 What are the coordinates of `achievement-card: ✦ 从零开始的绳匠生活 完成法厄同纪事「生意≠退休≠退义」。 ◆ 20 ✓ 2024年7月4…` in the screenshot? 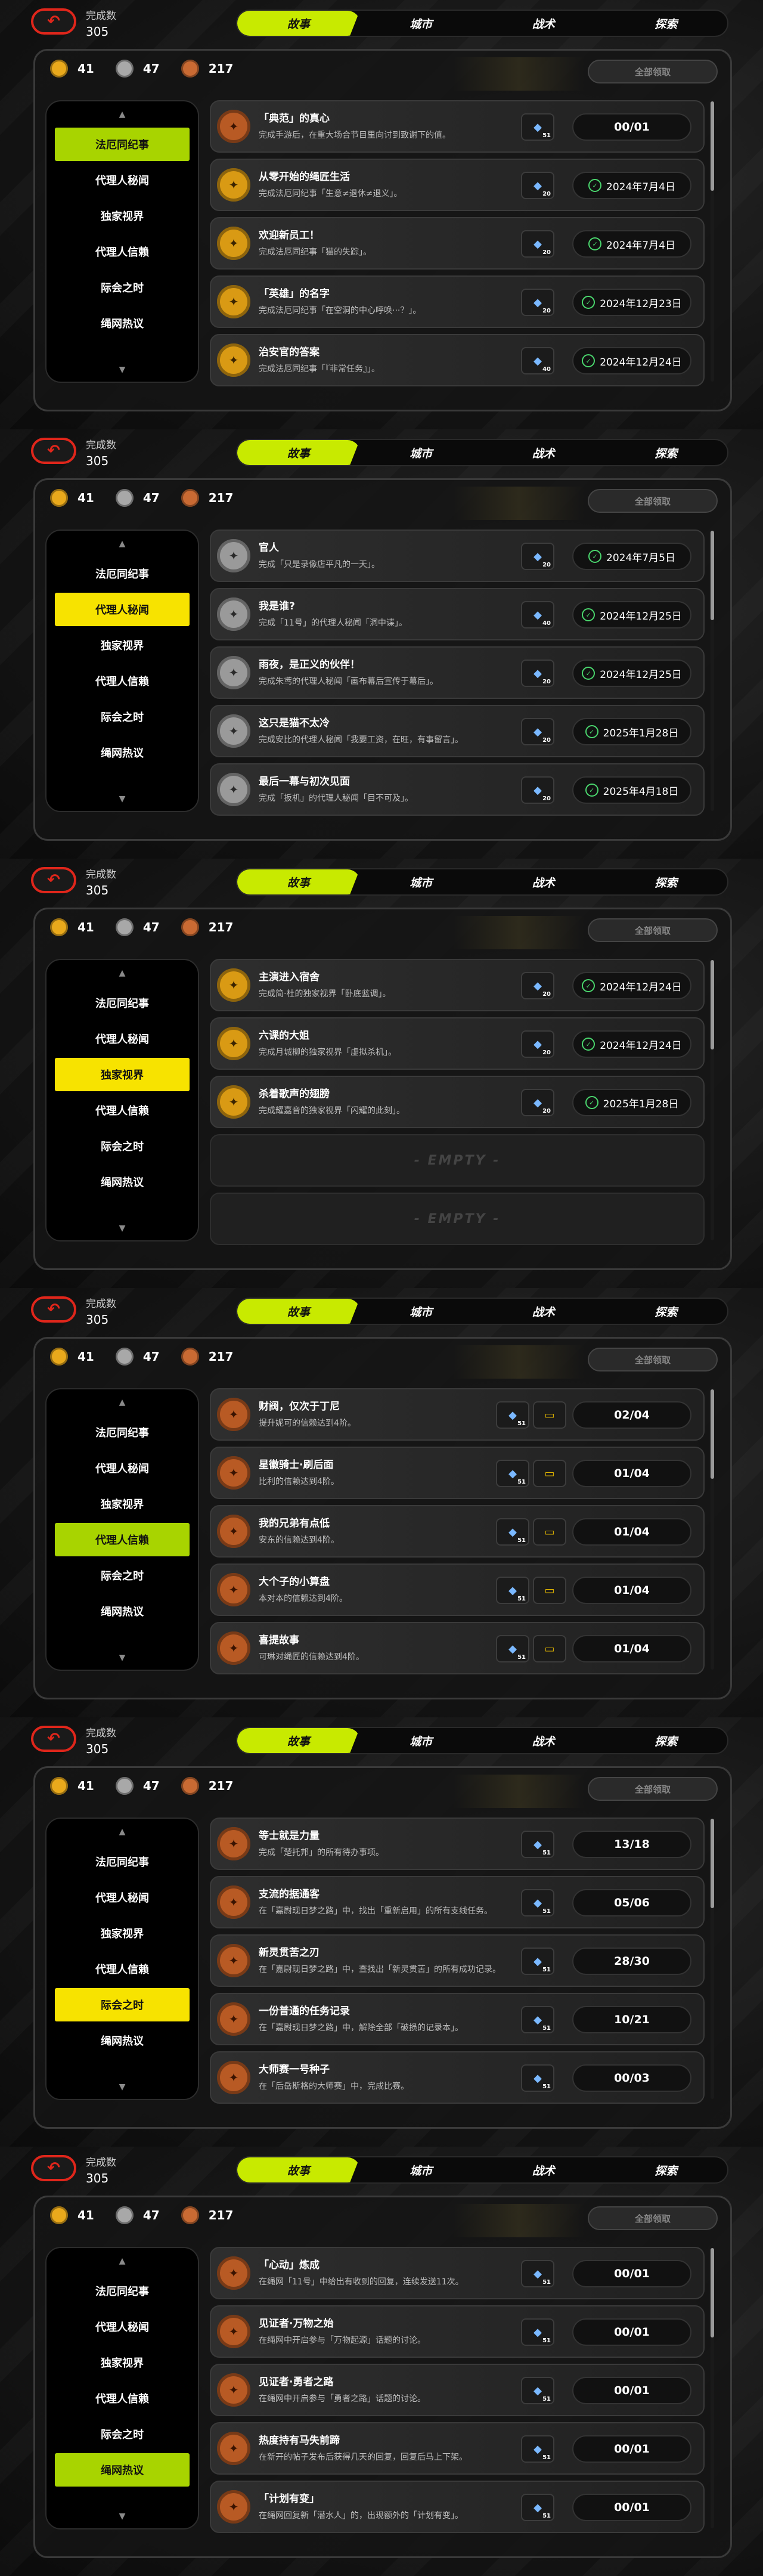 It's located at (457, 185).